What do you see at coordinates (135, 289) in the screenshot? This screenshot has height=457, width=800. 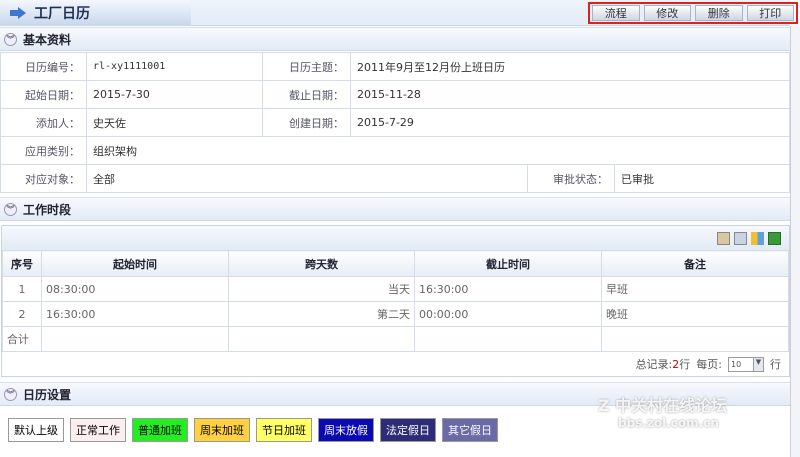 I see `cell: 08:30:00` at bounding box center [135, 289].